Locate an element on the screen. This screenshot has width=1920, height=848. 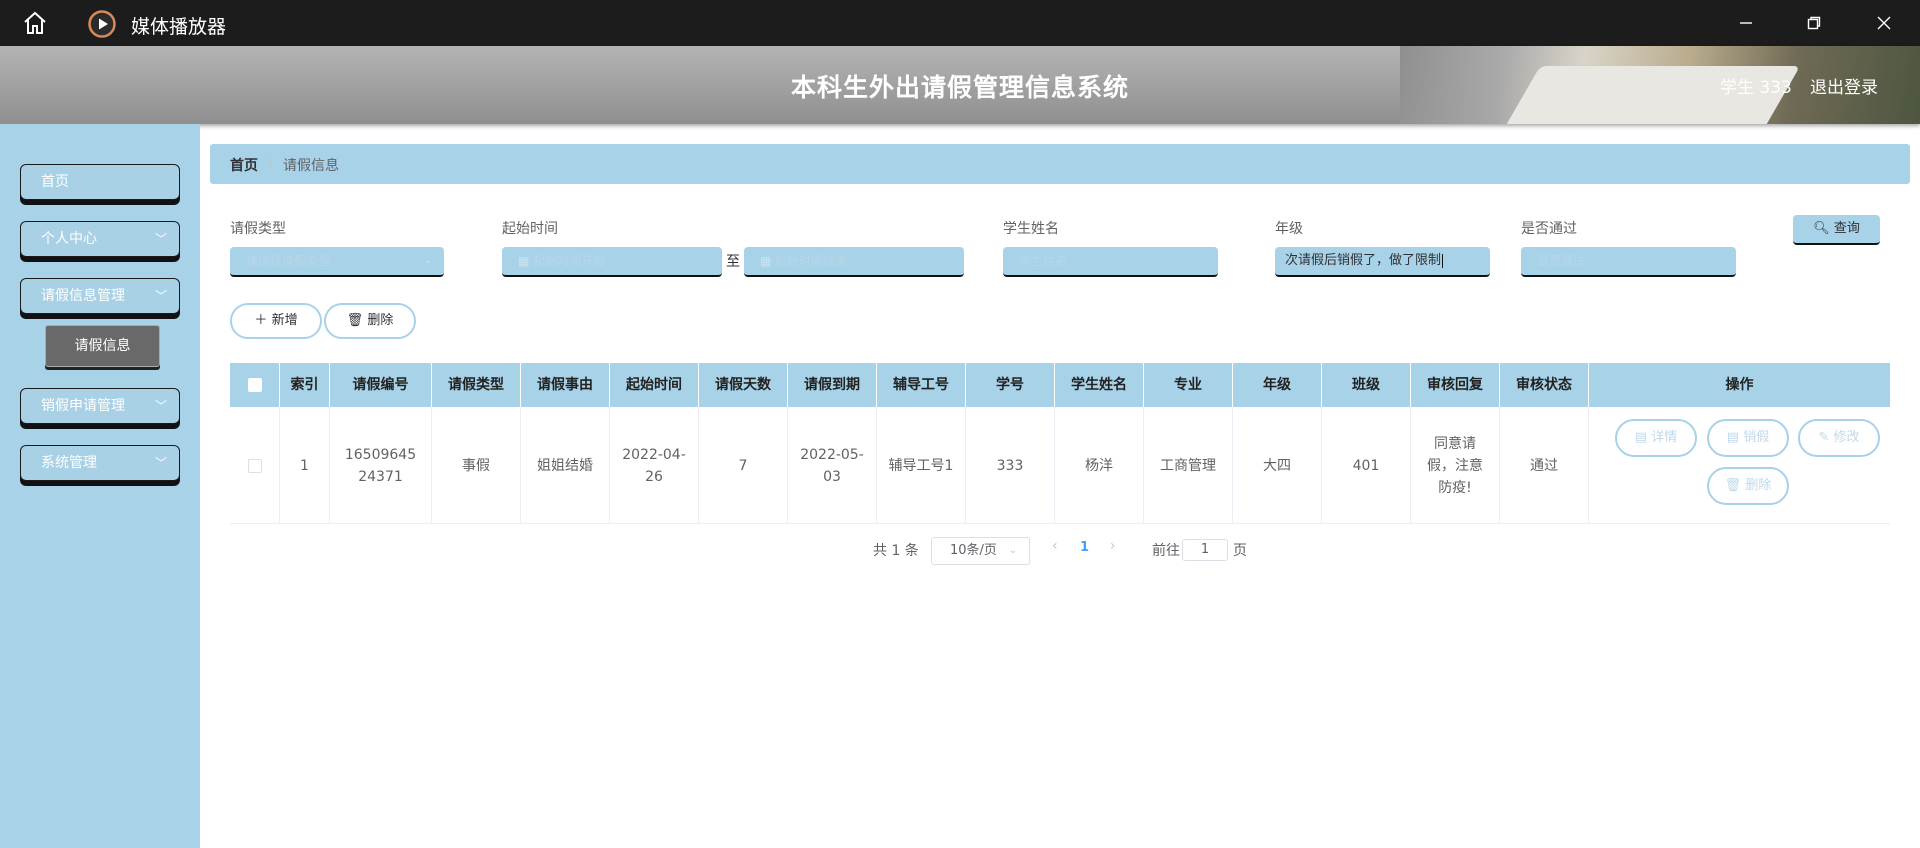
row-delete-button-label: 删除 is located at coordinates (1758, 485).